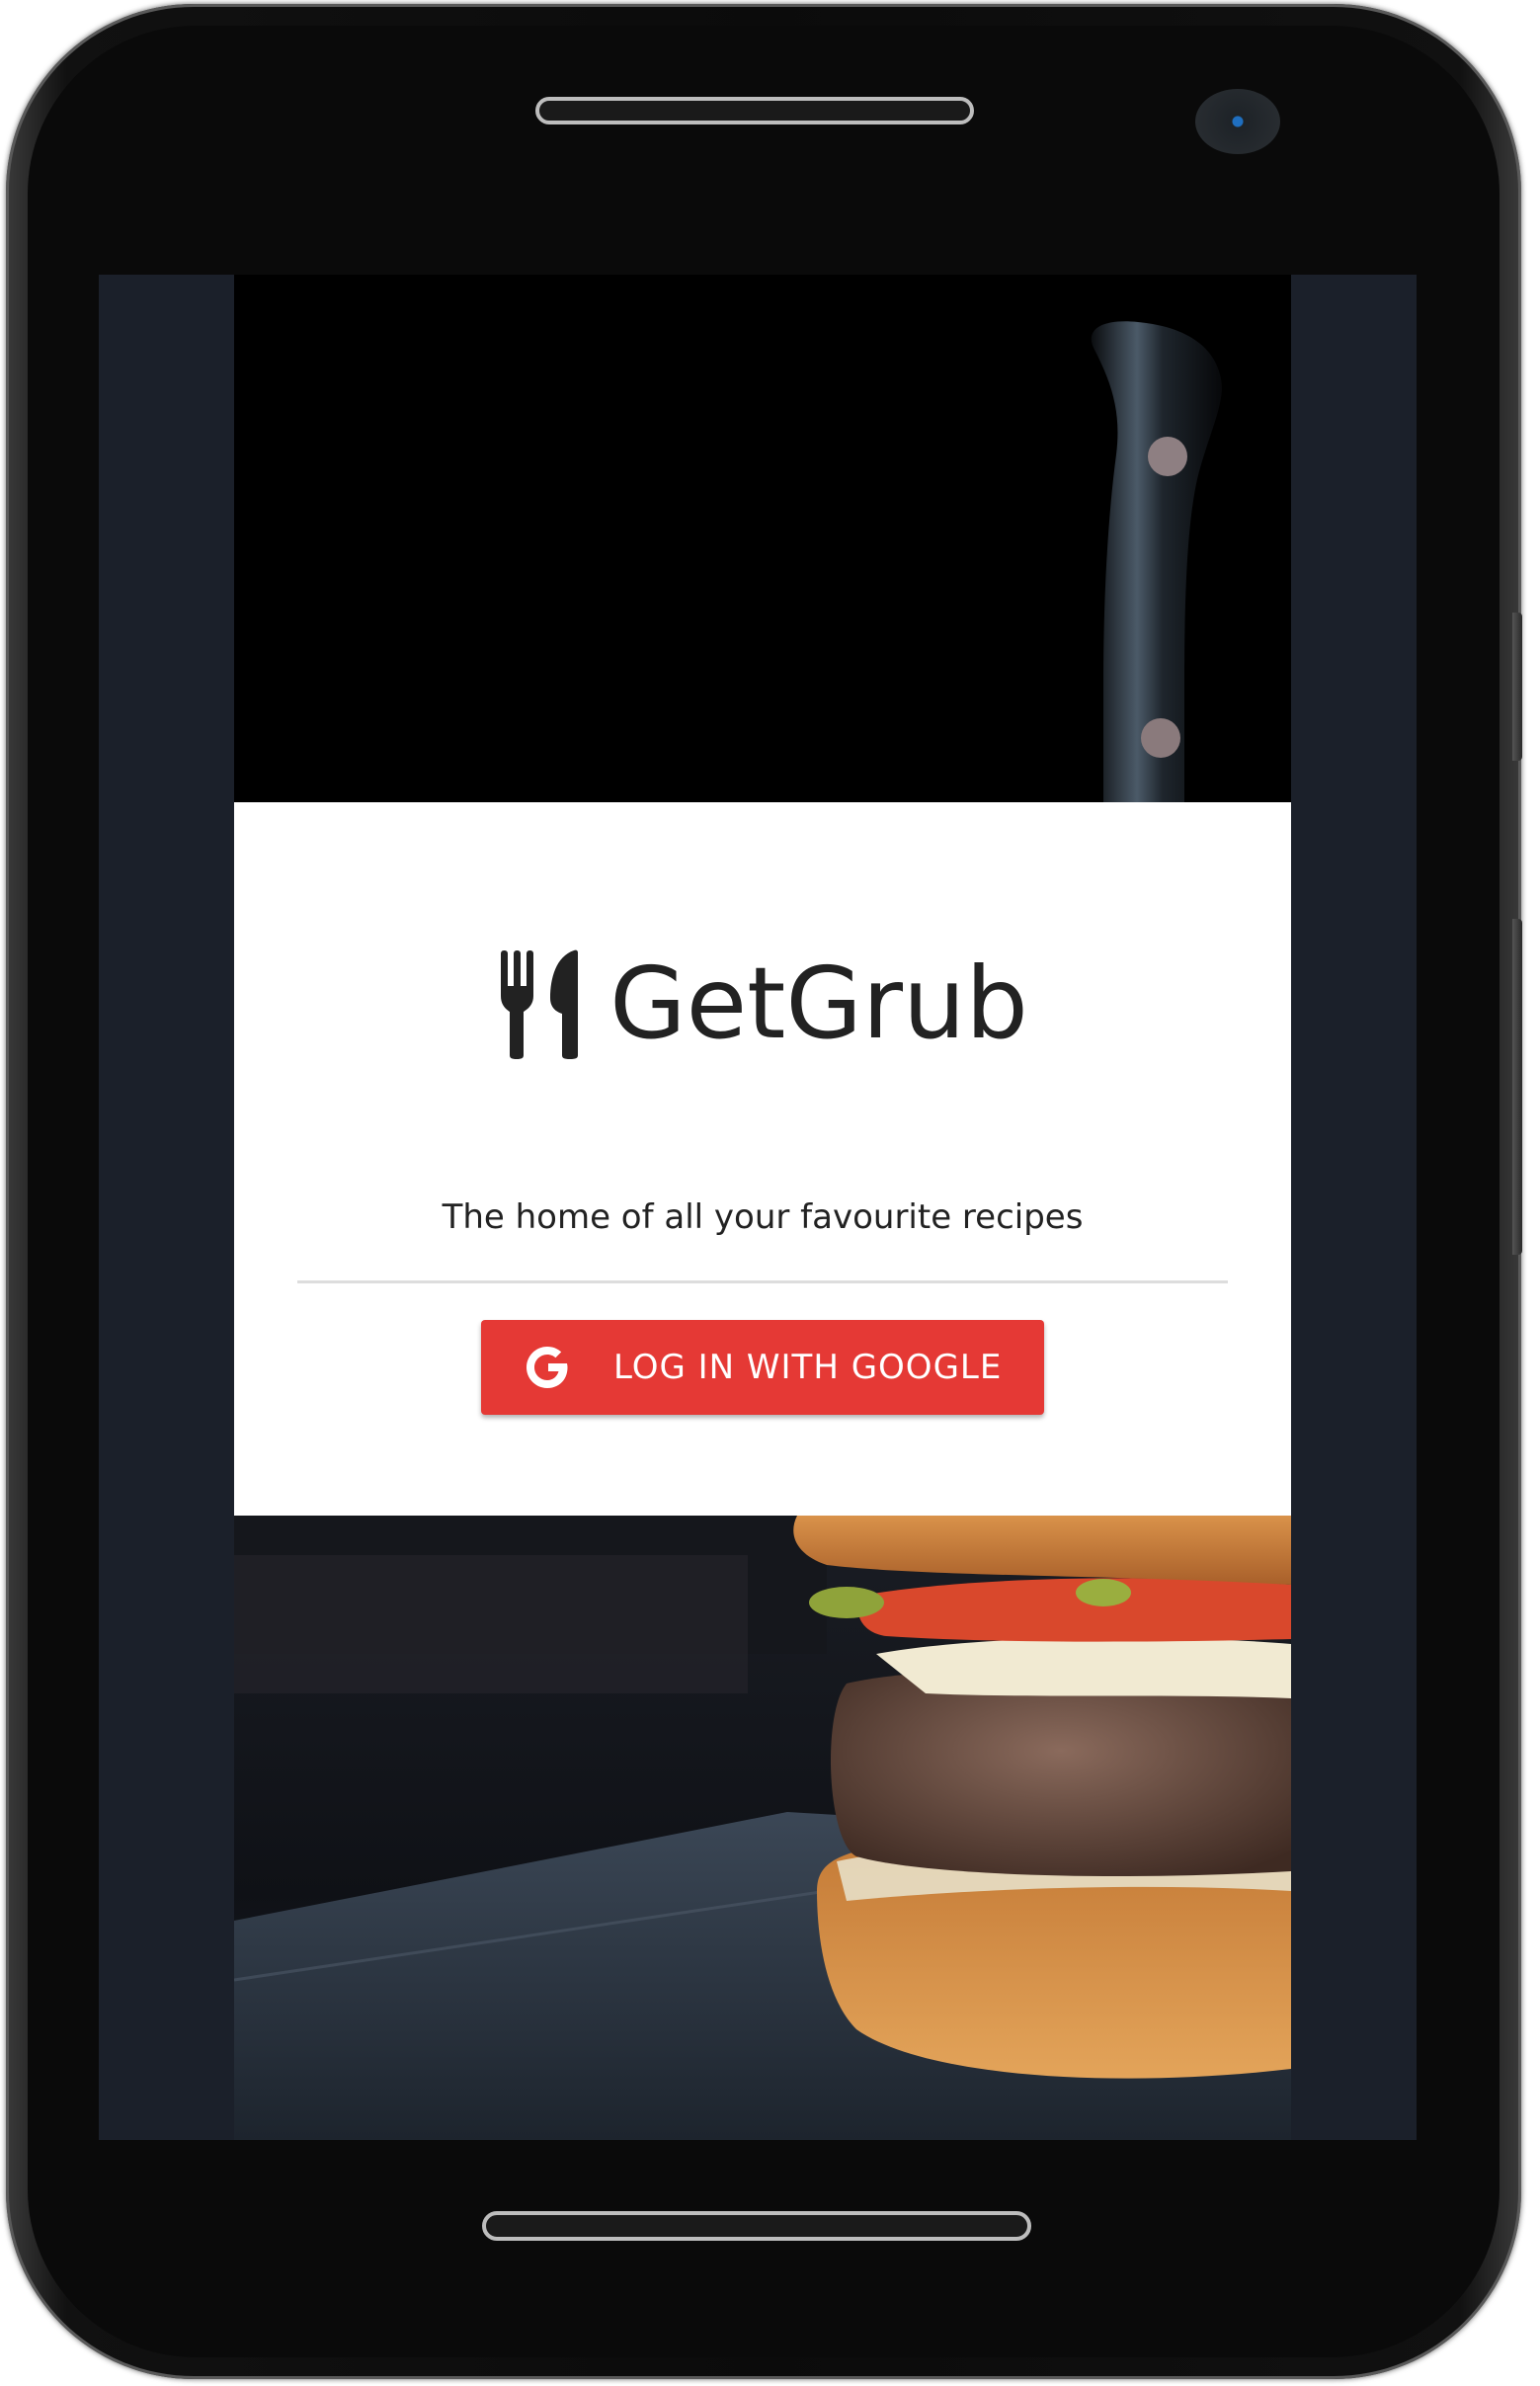 This screenshot has width=1540, height=2386. Describe the element at coordinates (762, 1282) in the screenshot. I see `divider` at that location.